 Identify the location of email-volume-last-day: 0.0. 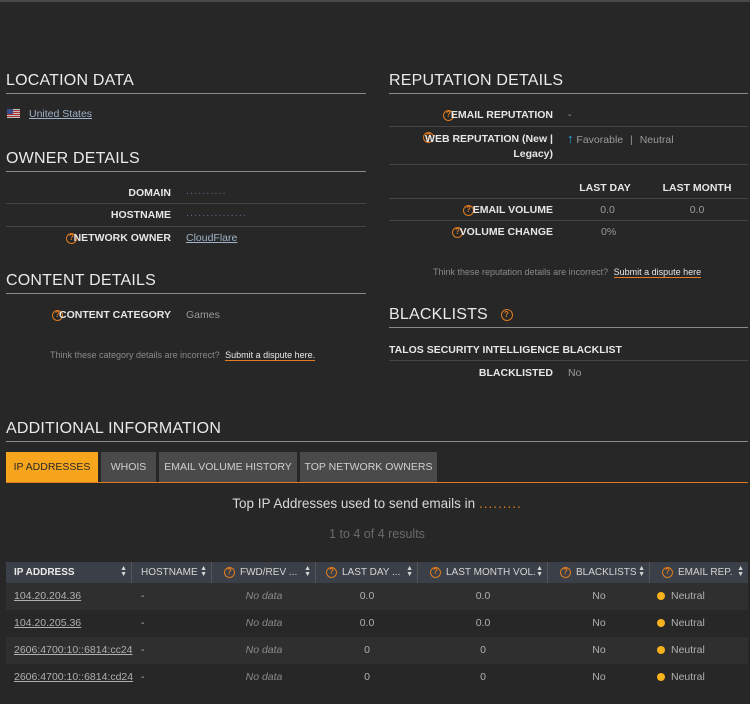
(607, 210).